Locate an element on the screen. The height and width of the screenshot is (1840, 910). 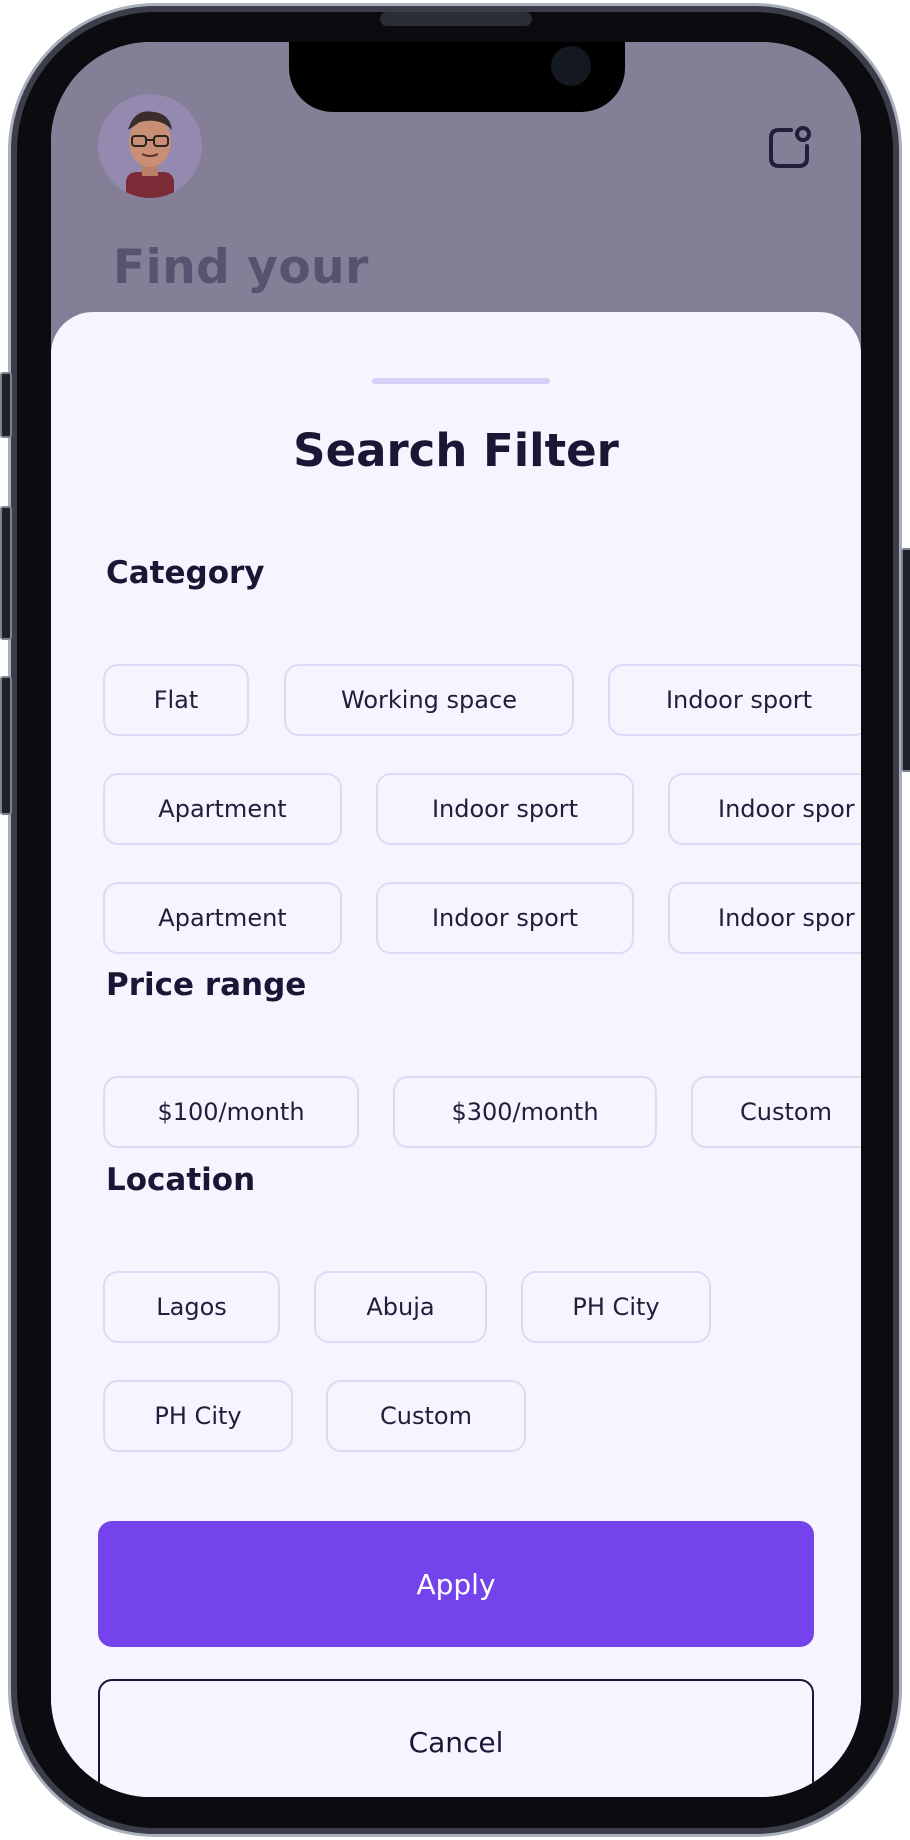
page-title-partial: Find your is located at coordinates (241, 267).